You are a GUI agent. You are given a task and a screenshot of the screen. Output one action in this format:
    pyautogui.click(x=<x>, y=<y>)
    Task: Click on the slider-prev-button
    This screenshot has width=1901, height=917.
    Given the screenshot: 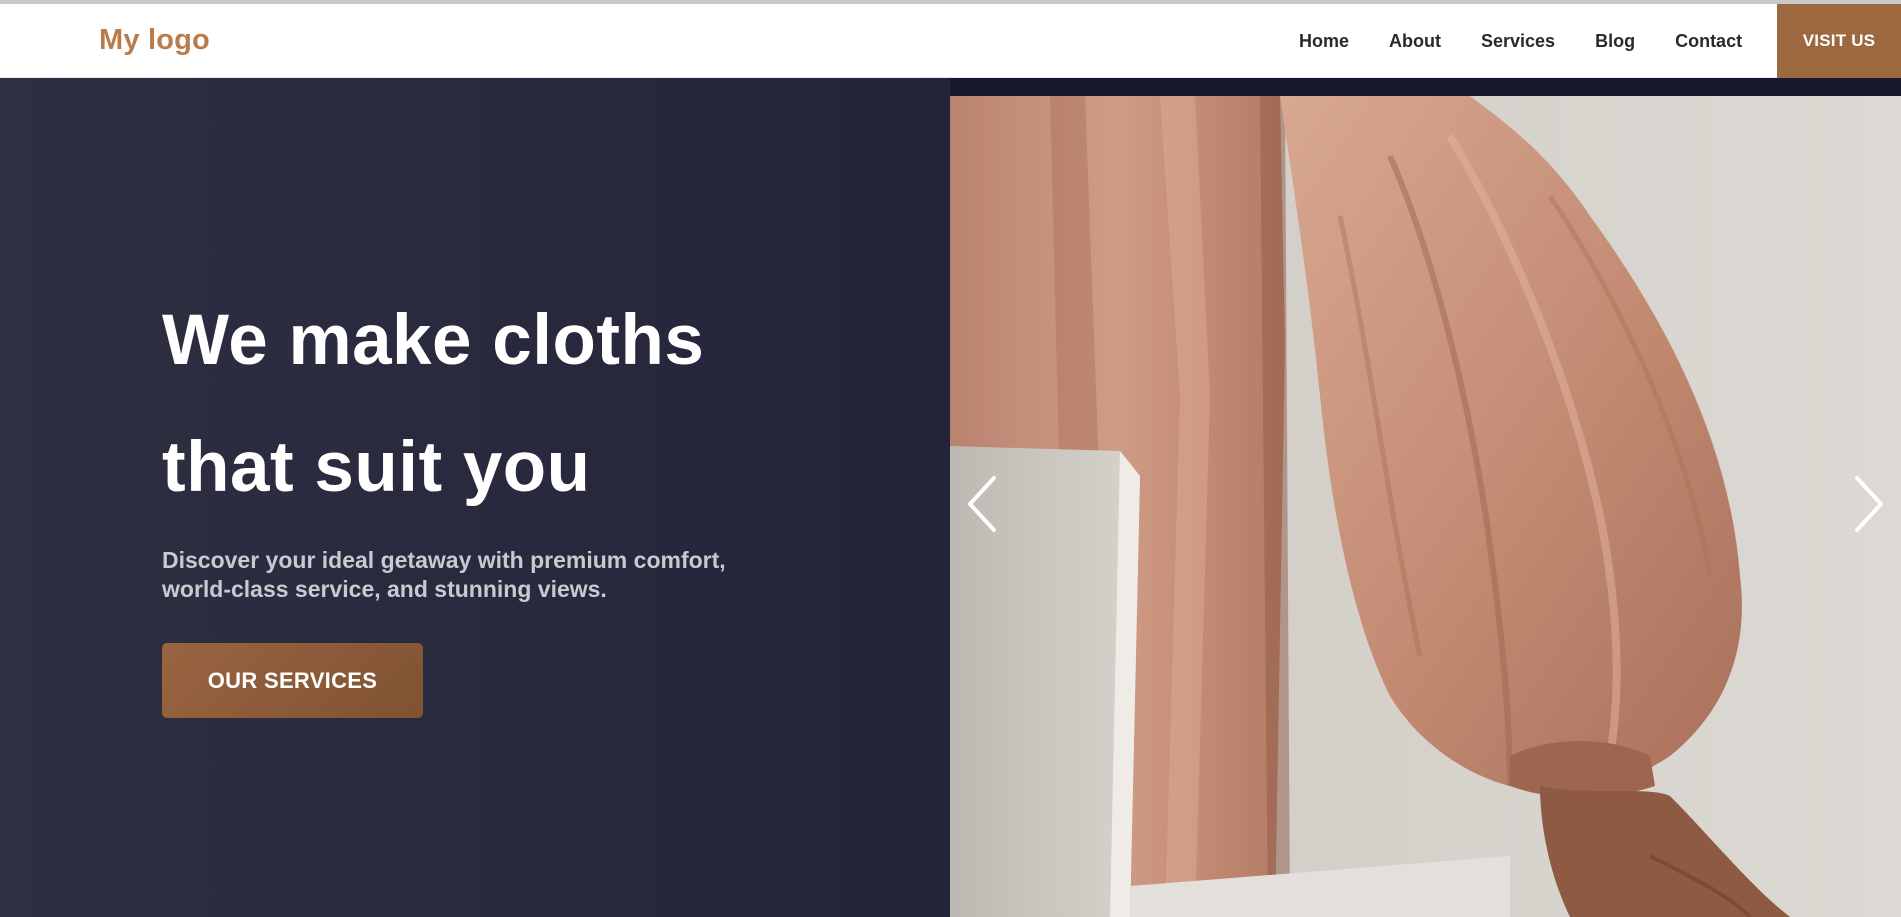 What is the action you would take?
    pyautogui.click(x=982, y=504)
    